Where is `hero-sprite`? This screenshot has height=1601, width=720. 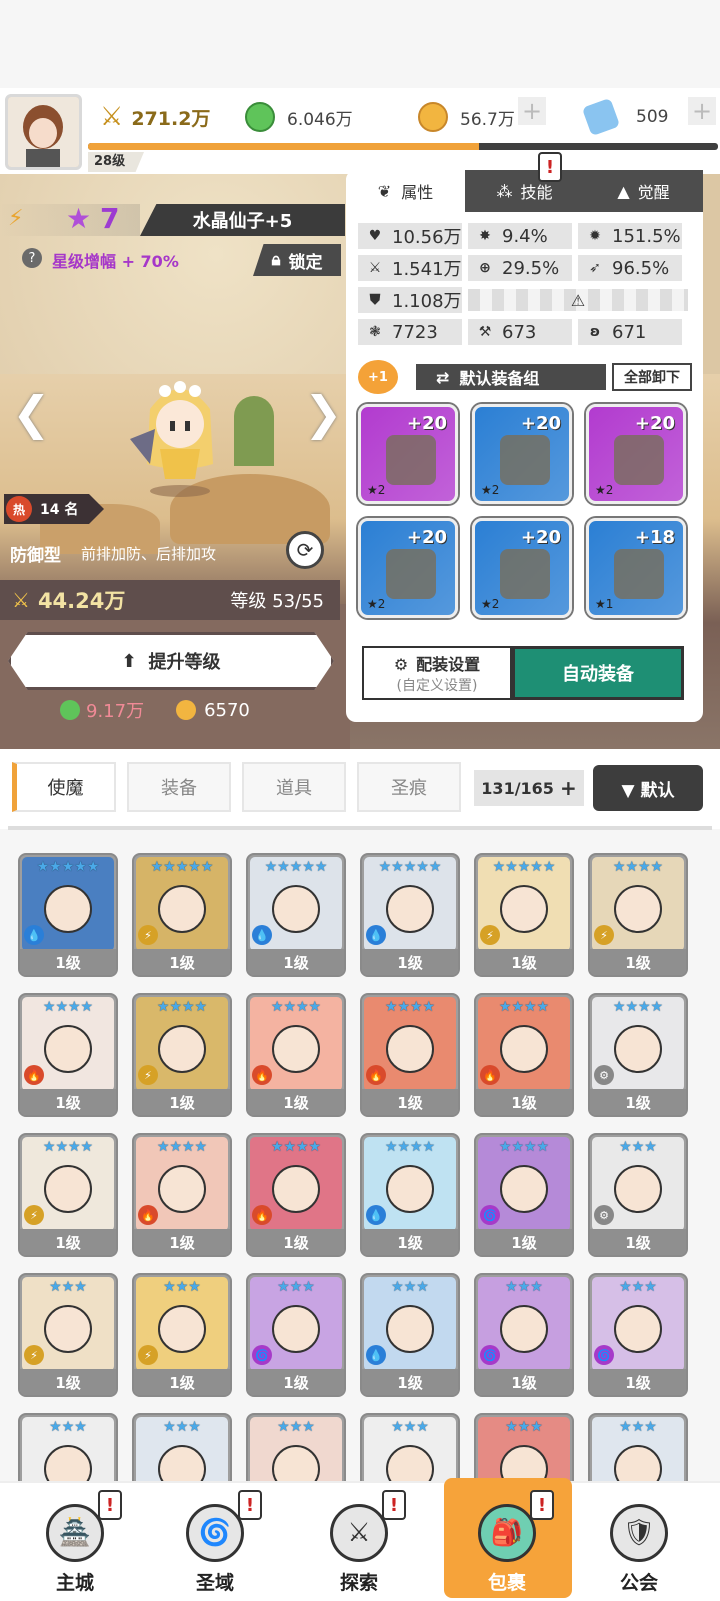
hero-sprite is located at coordinates (171, 439).